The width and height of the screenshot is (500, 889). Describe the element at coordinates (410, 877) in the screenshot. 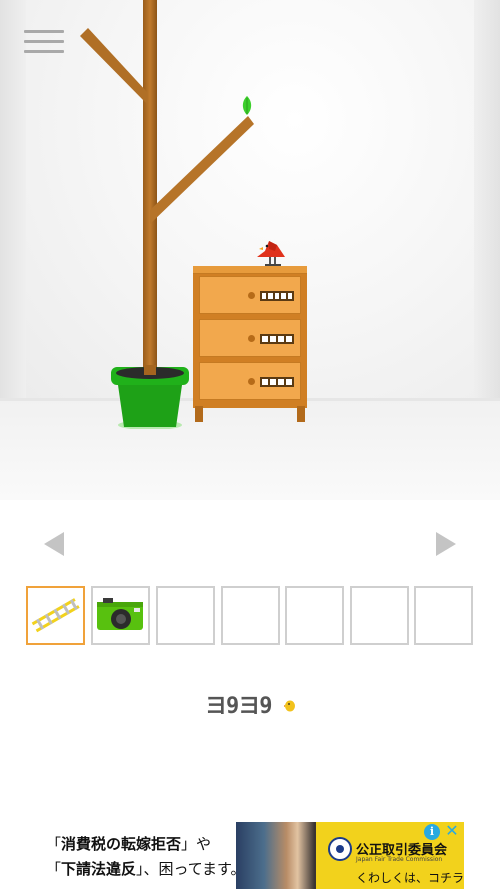

I see `ad-cta-link: くわしくは、コチラへ` at that location.